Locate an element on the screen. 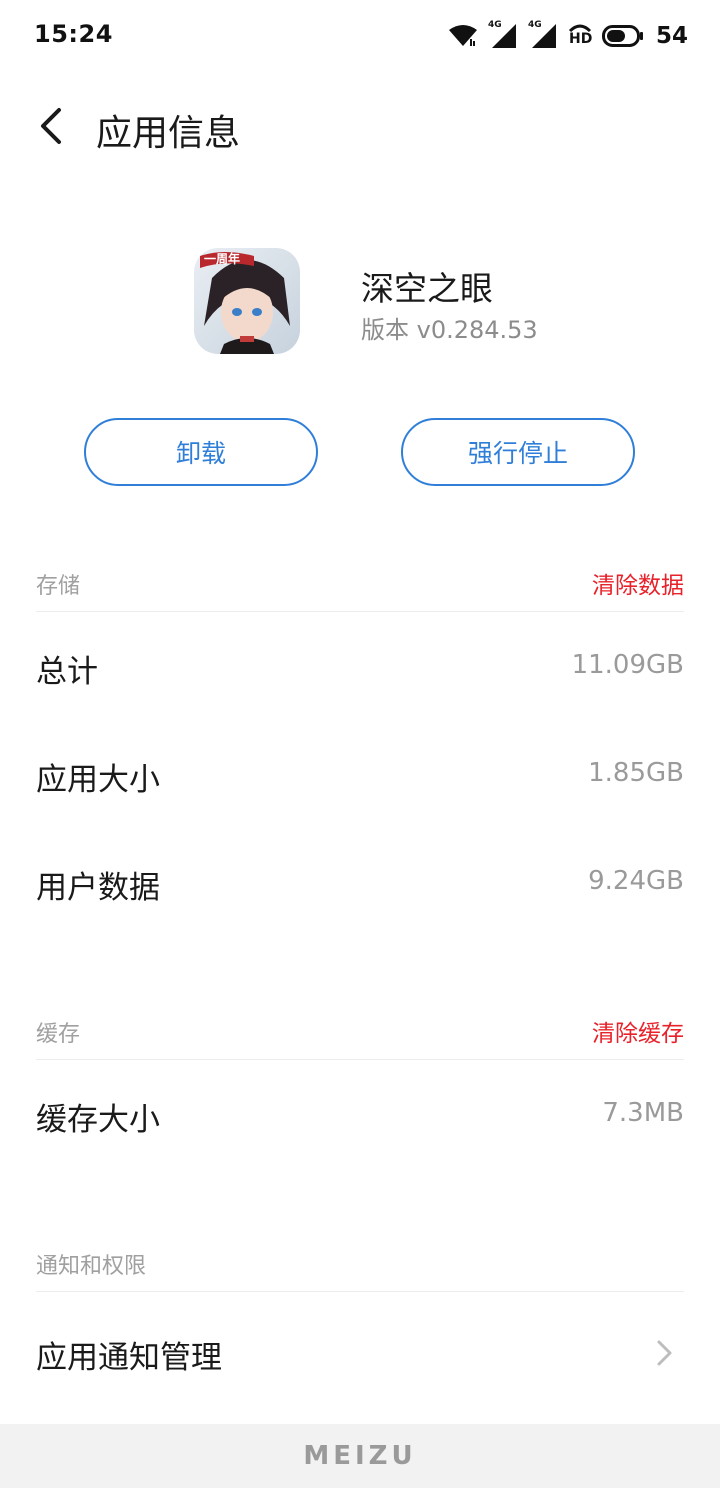 The height and width of the screenshot is (1488, 720). row-label: 应用通知管理 is located at coordinates (129, 1358).